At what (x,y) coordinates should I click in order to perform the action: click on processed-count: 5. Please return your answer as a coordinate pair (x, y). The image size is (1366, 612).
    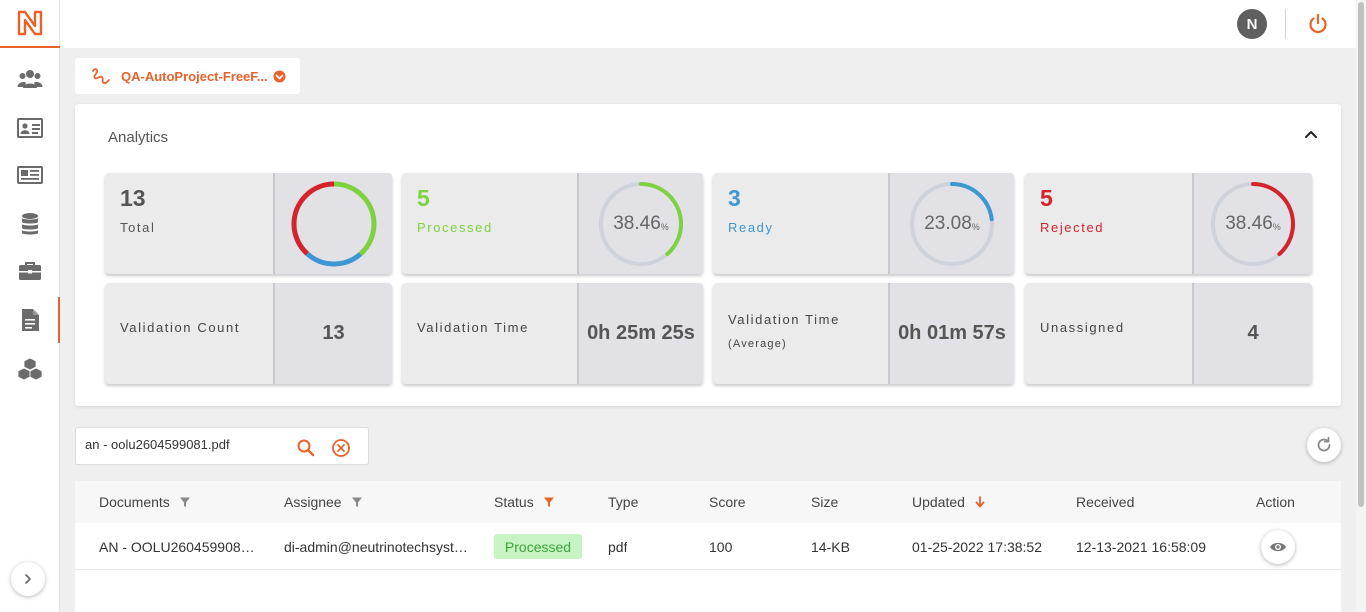
    Looking at the image, I should click on (423, 198).